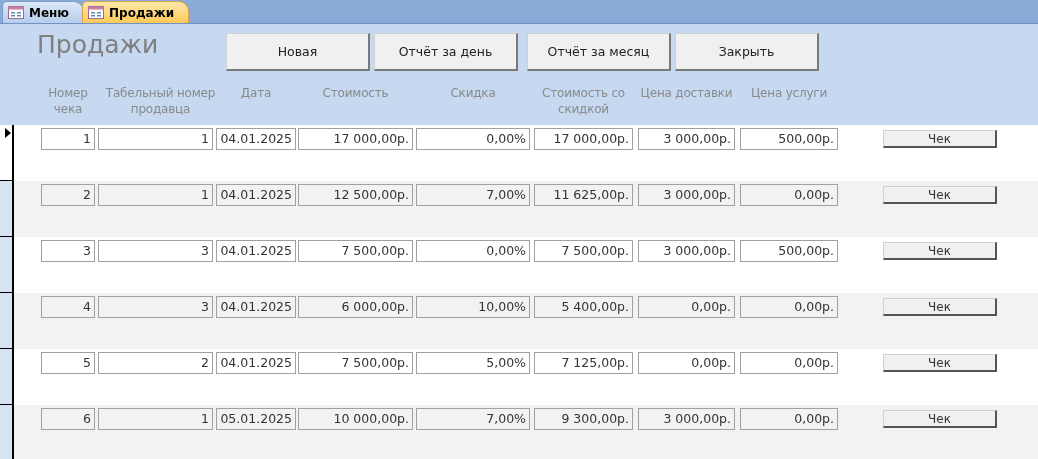 The width and height of the screenshot is (1038, 459). I want to click on field-value: 5, so click(68, 363).